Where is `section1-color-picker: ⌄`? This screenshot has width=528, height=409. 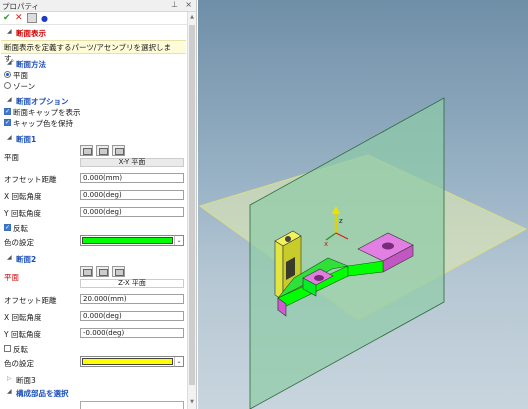 section1-color-picker: ⌄ is located at coordinates (132, 240).